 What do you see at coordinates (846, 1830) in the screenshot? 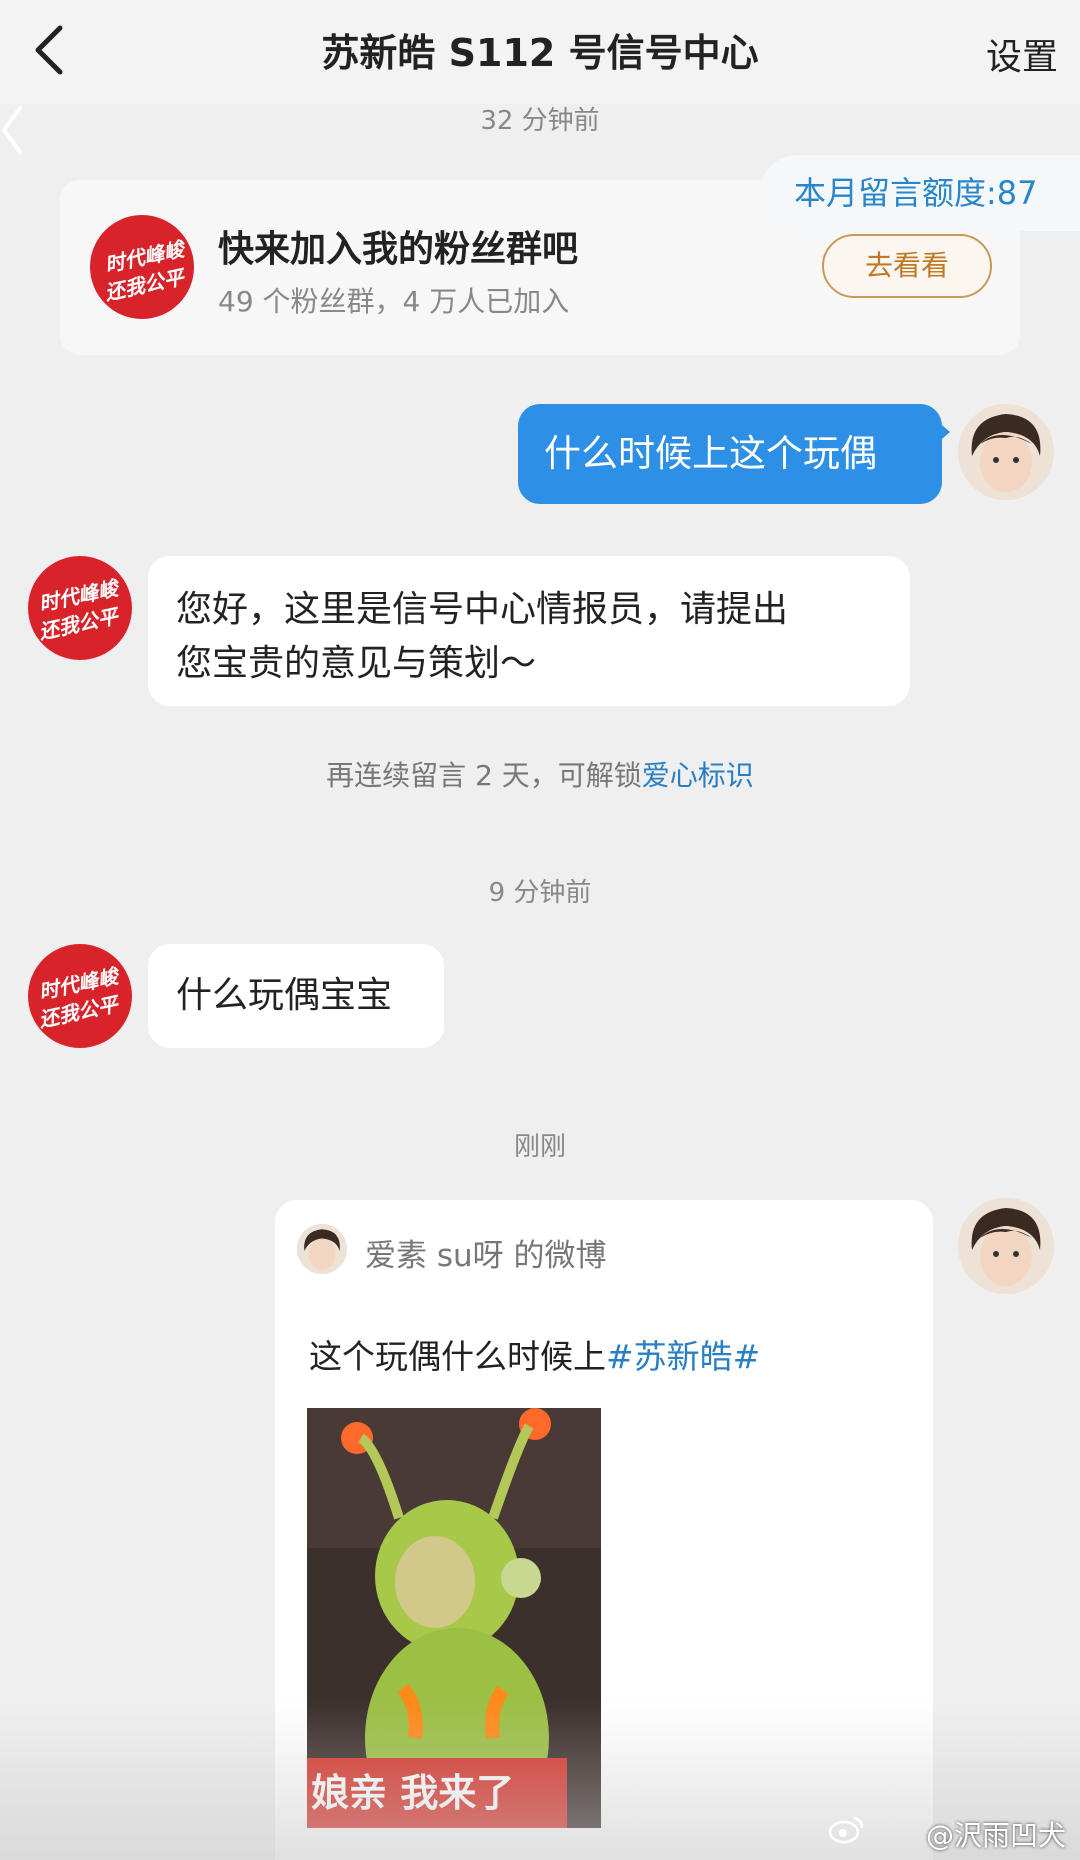
I see `weibo-icon` at bounding box center [846, 1830].